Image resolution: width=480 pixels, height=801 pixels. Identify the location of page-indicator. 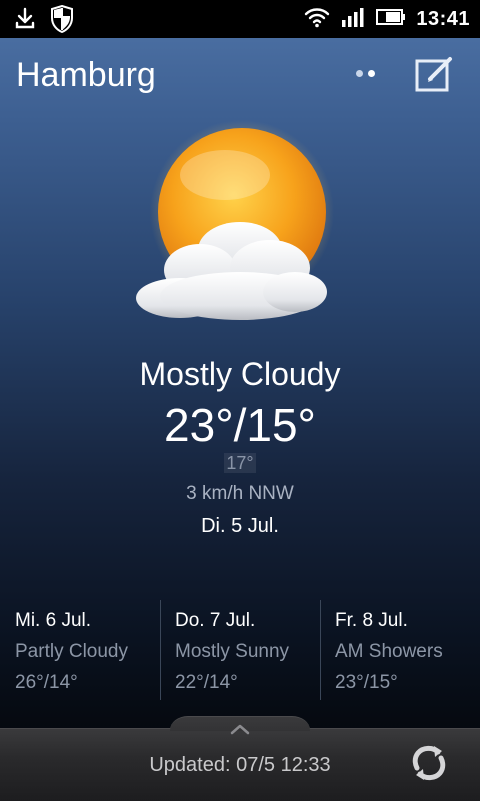
(365, 73).